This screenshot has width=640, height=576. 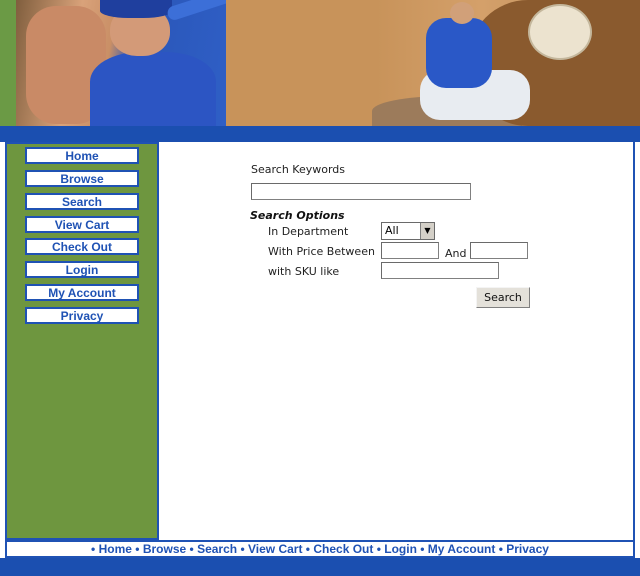 I want to click on keywords-label: Search Keywords, so click(x=298, y=169).